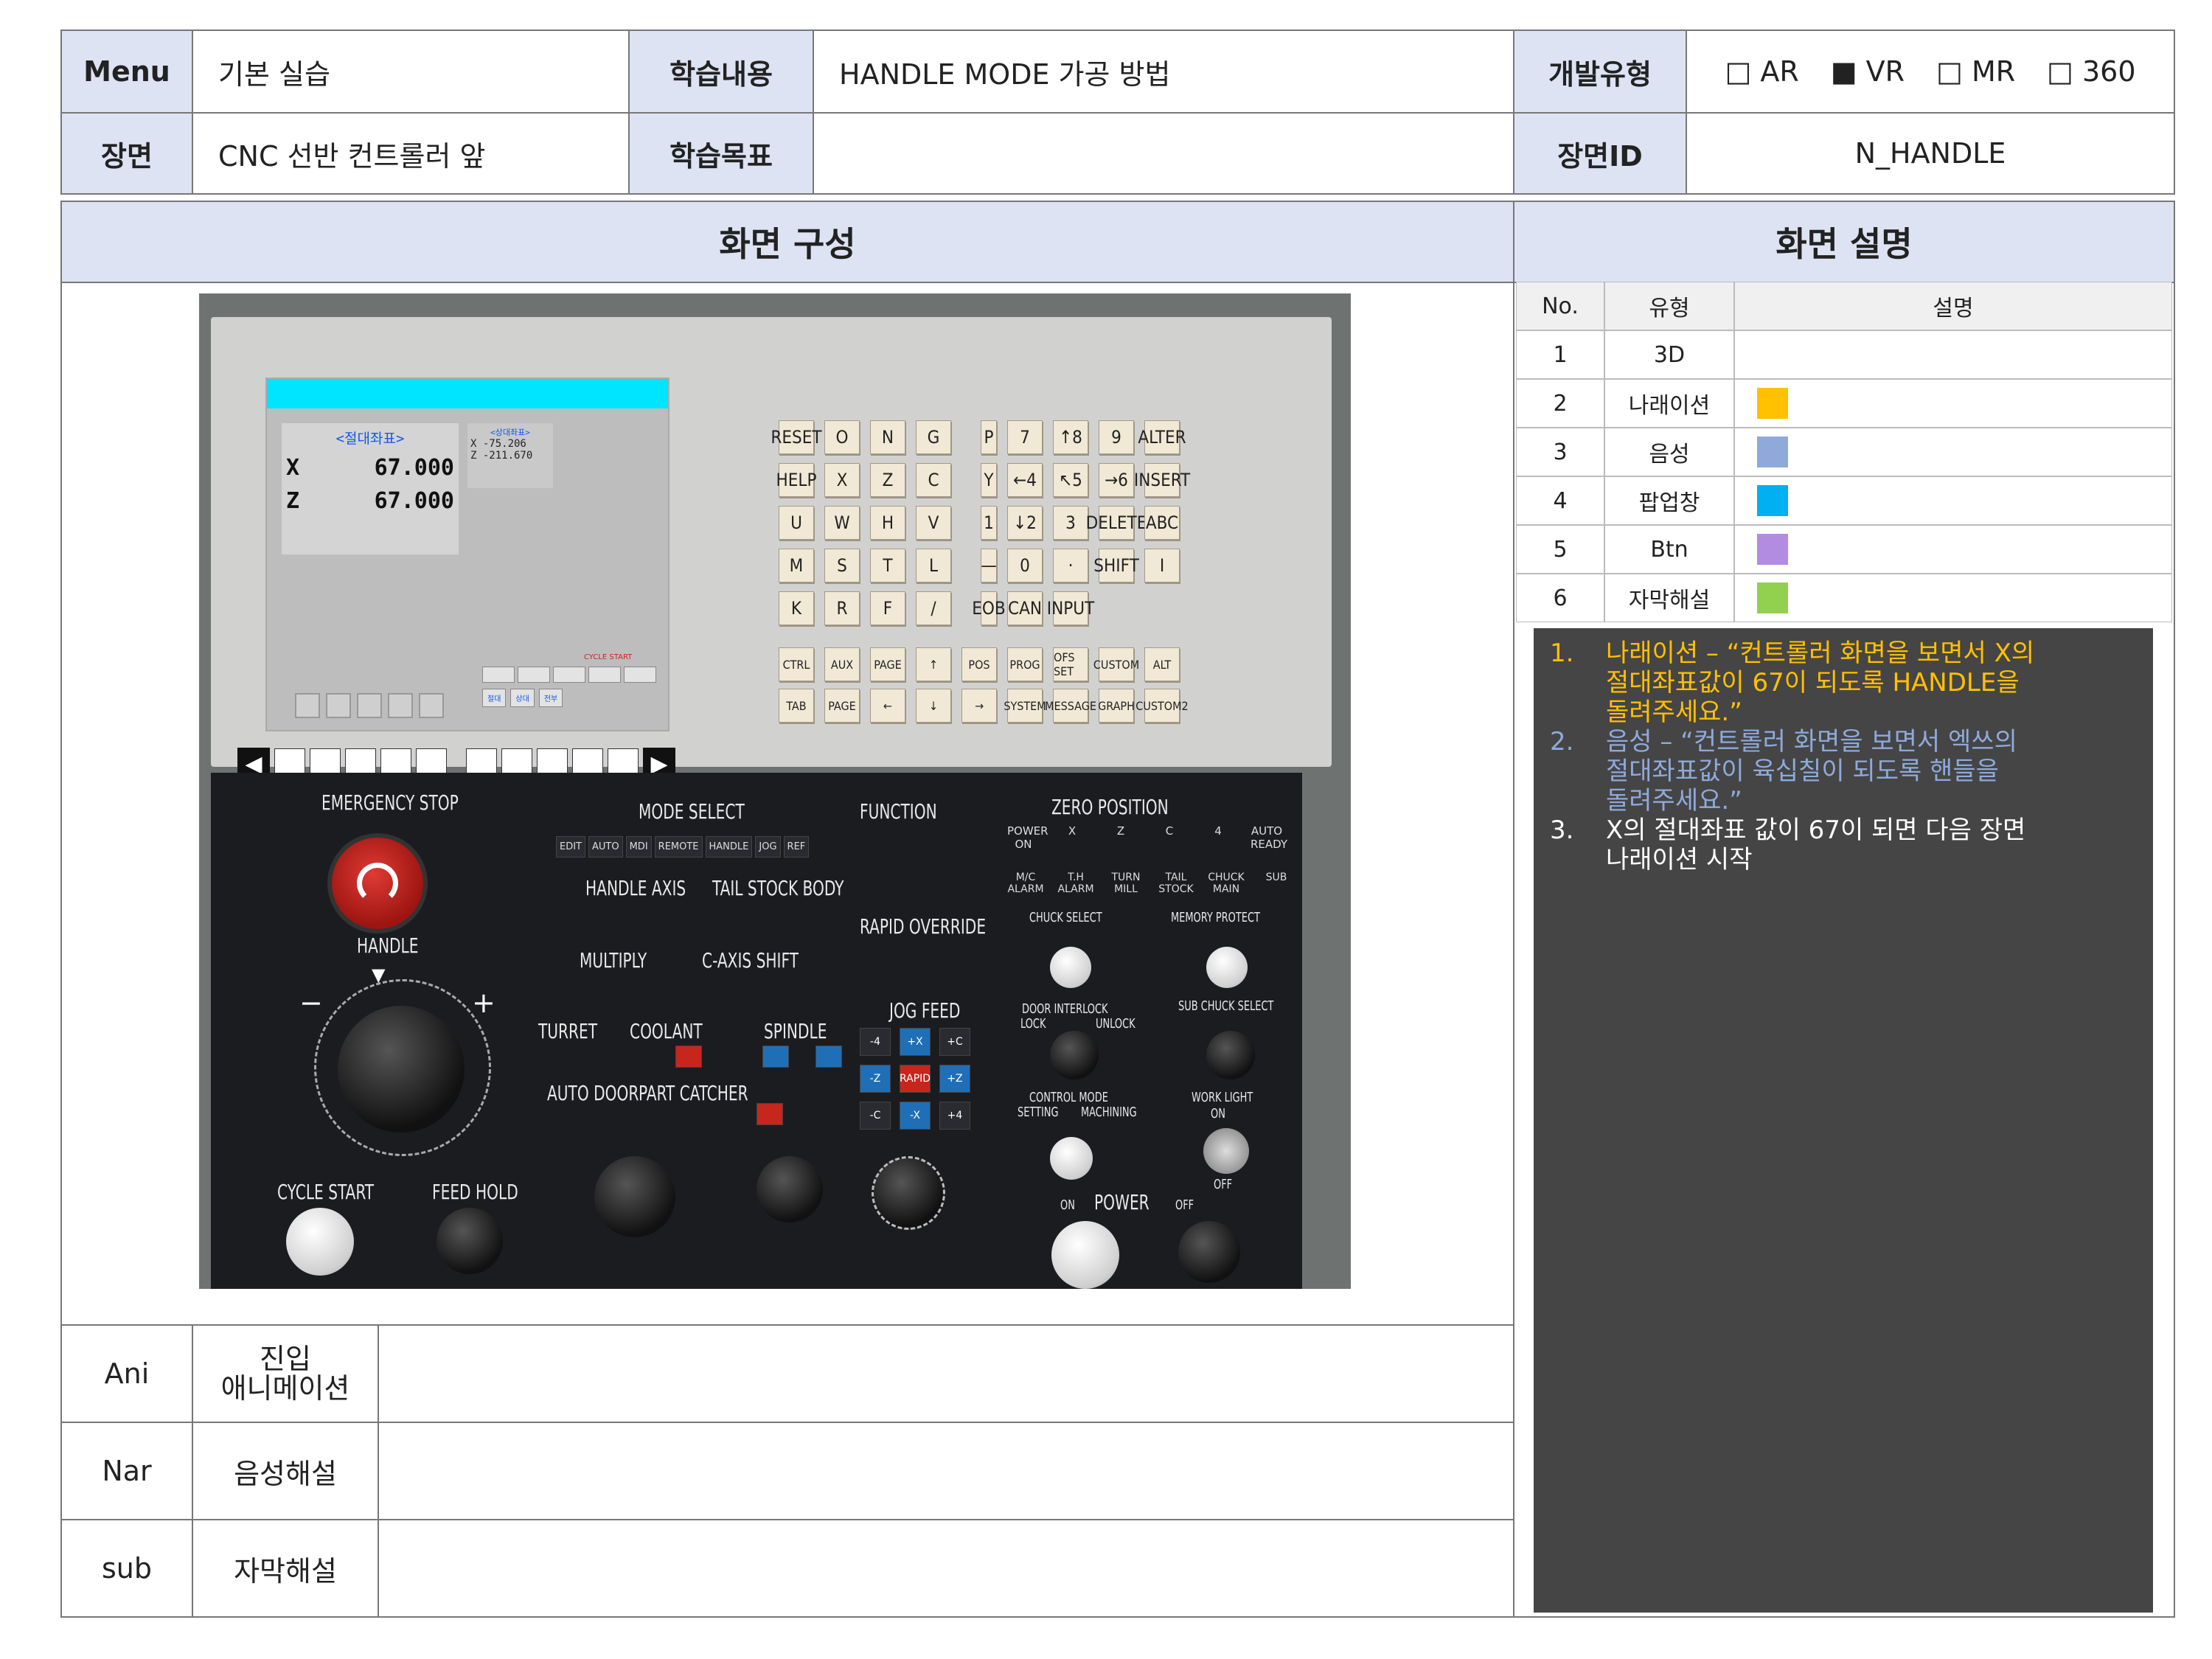 This screenshot has height=1659, width=2212. What do you see at coordinates (796, 664) in the screenshot?
I see `keypad-function-key: CTRL` at bounding box center [796, 664].